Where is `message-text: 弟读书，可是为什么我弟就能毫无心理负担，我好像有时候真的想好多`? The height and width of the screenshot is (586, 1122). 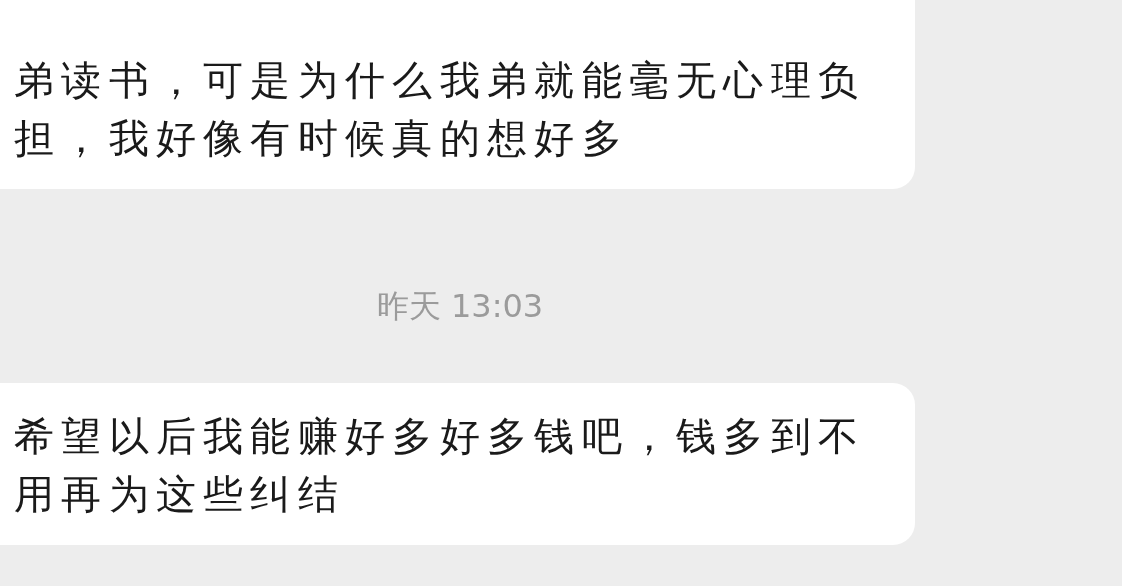 message-text: 弟读书，可是为什么我弟就能毫无心理负担，我好像有时候真的想好多 is located at coordinates (440, 109).